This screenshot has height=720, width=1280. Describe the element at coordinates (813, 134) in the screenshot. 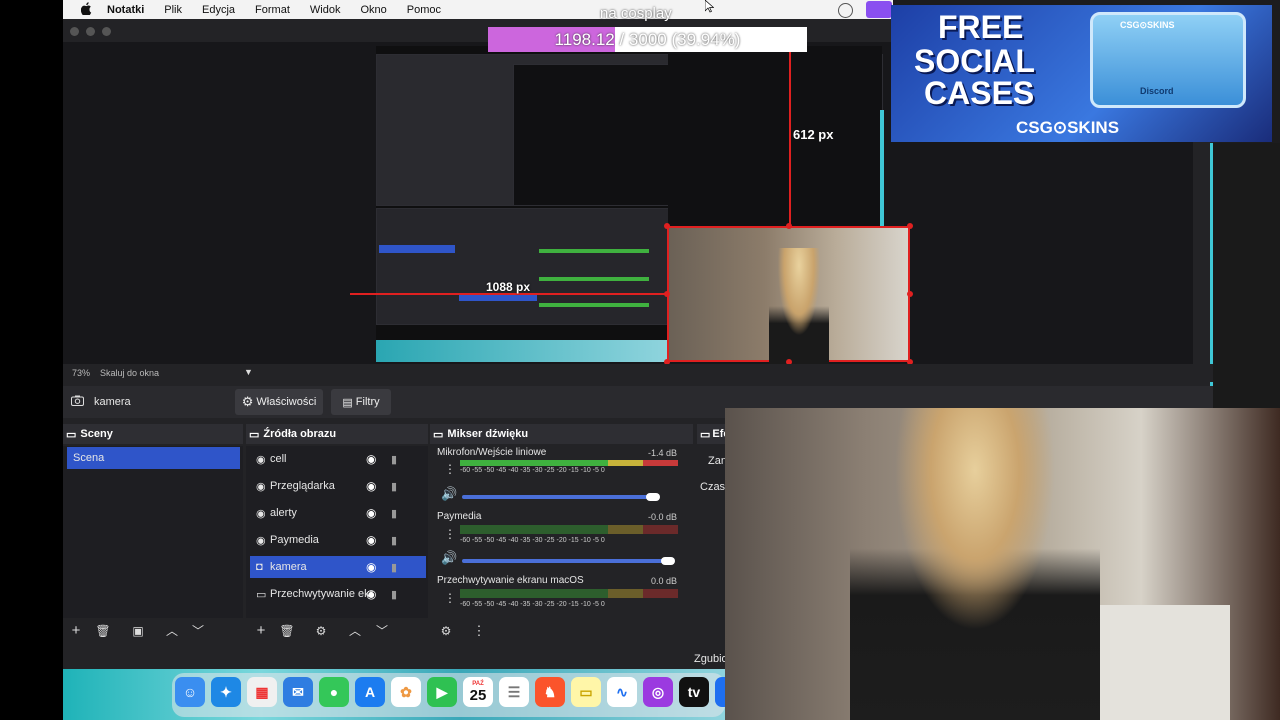

I see `distance-label-vertical: 612 px` at that location.